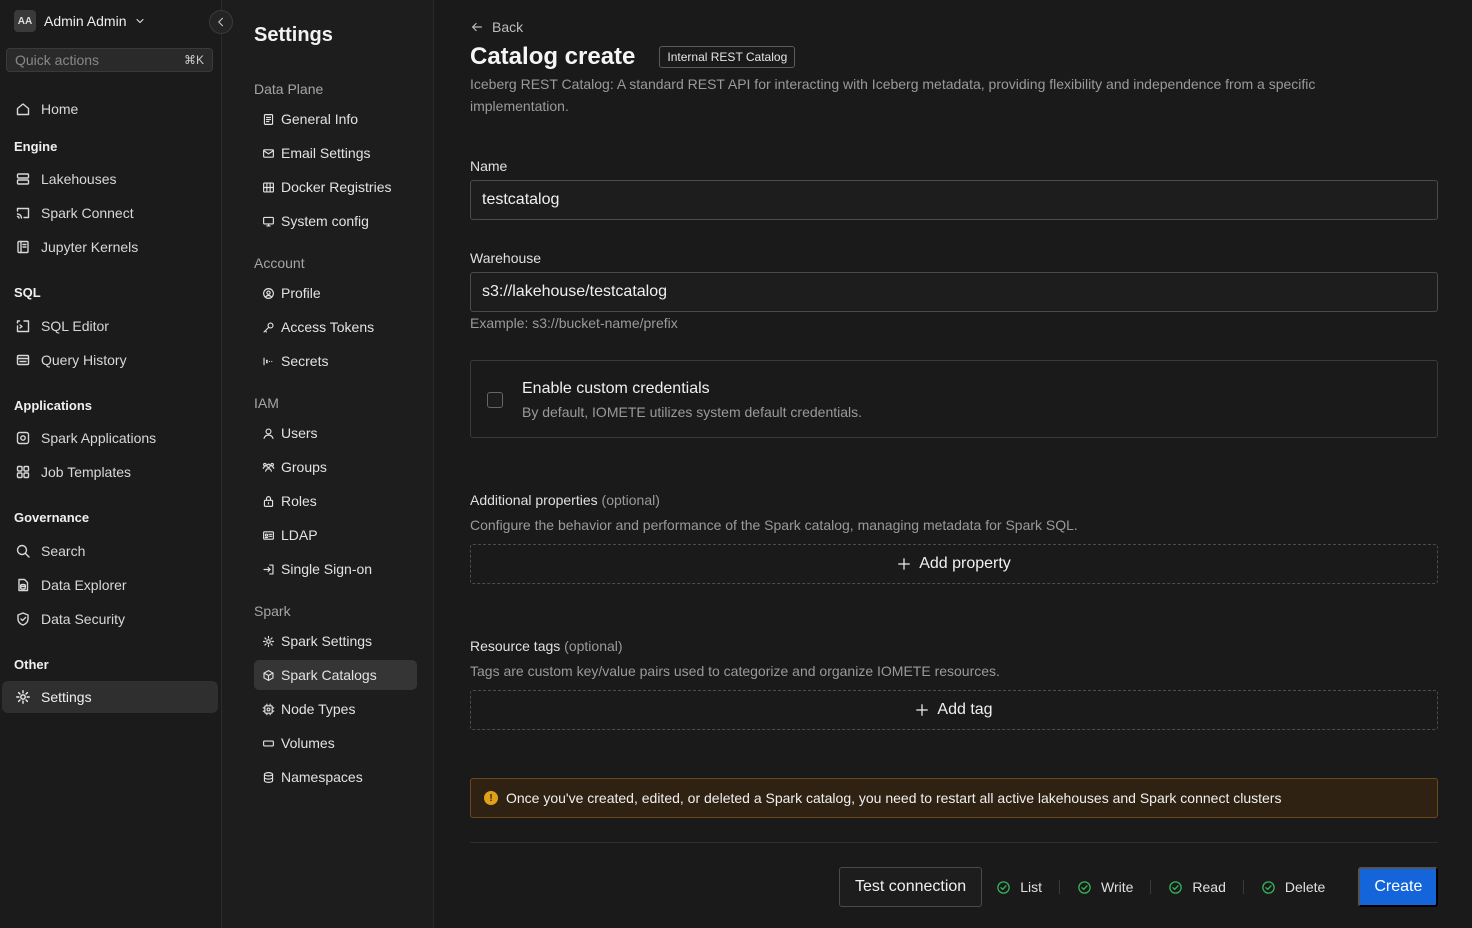  What do you see at coordinates (110, 179) in the screenshot?
I see `nav-item-lakehouses: Lakehouses` at bounding box center [110, 179].